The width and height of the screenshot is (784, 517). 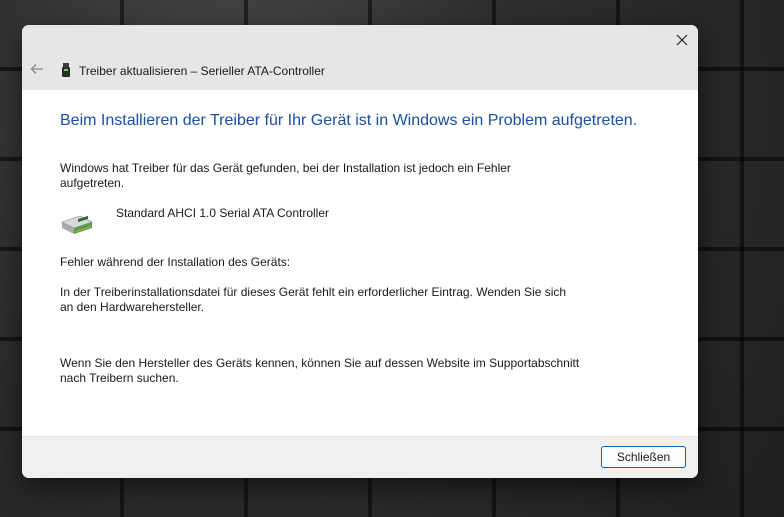 What do you see at coordinates (222, 213) in the screenshot?
I see `device-name: Standard AHCI 1.0 Serial ATA Controller` at bounding box center [222, 213].